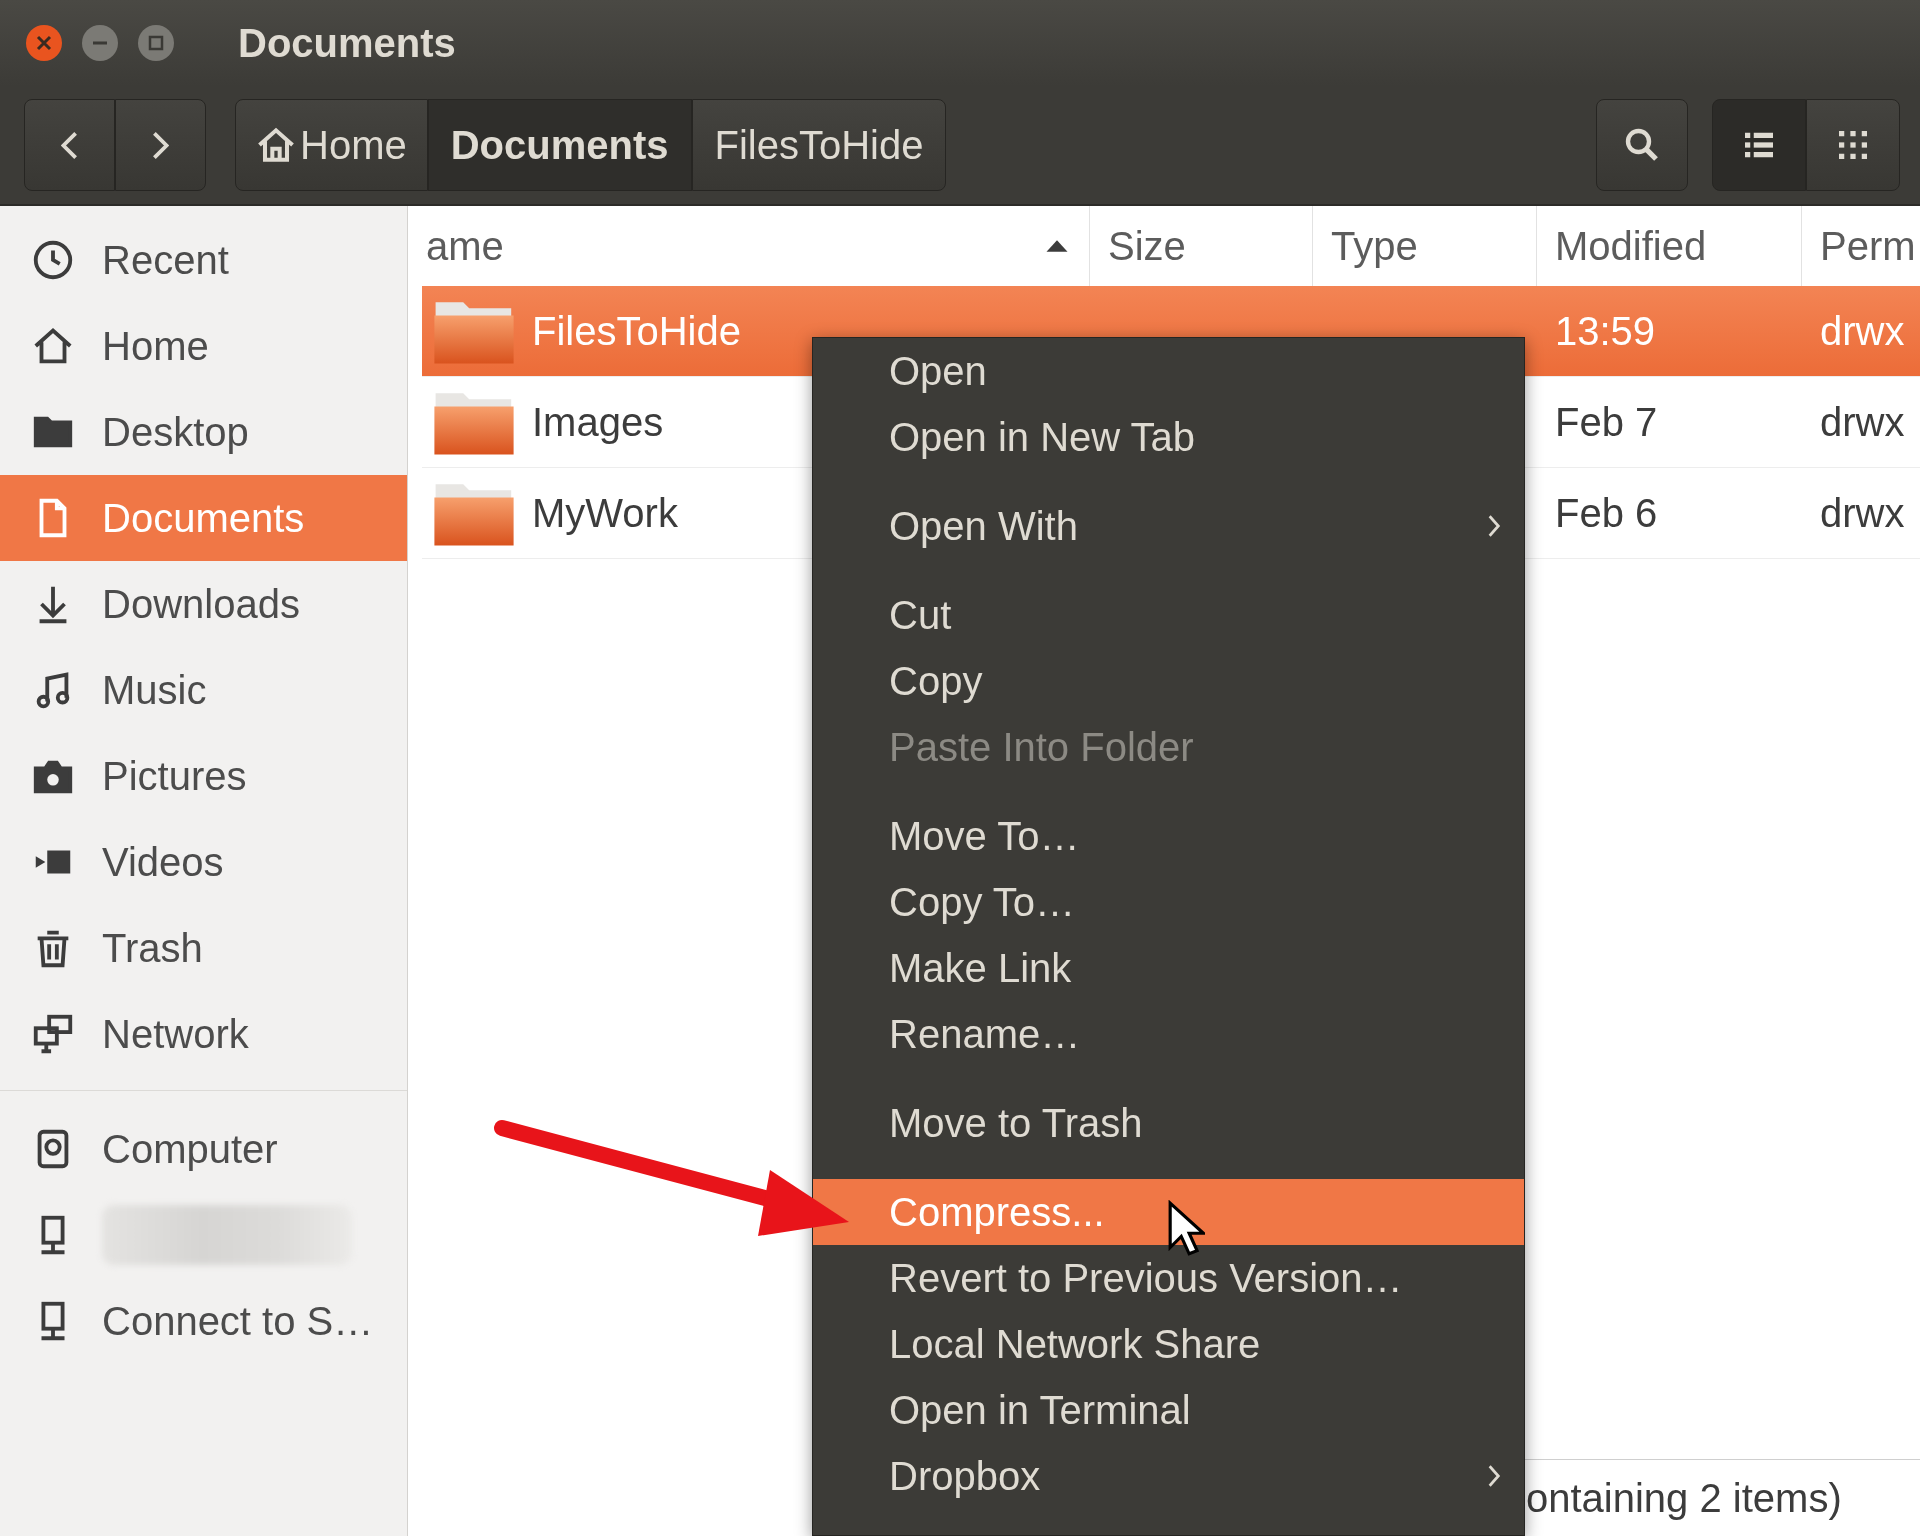 This screenshot has width=1920, height=1536. I want to click on menu-item: Local Network Share, so click(1168, 1344).